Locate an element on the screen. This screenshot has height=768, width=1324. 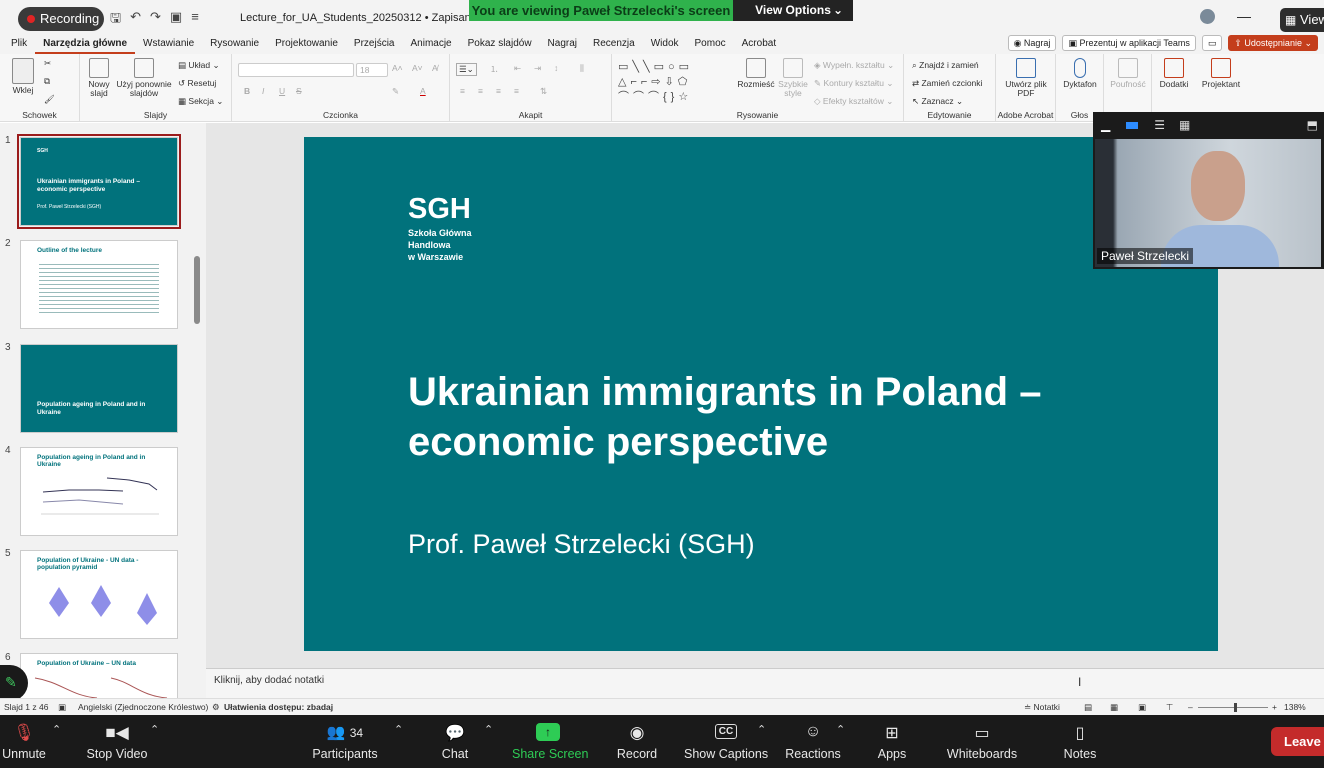
bullets-icon: ☰⌄ is located at coordinates (466, 69).